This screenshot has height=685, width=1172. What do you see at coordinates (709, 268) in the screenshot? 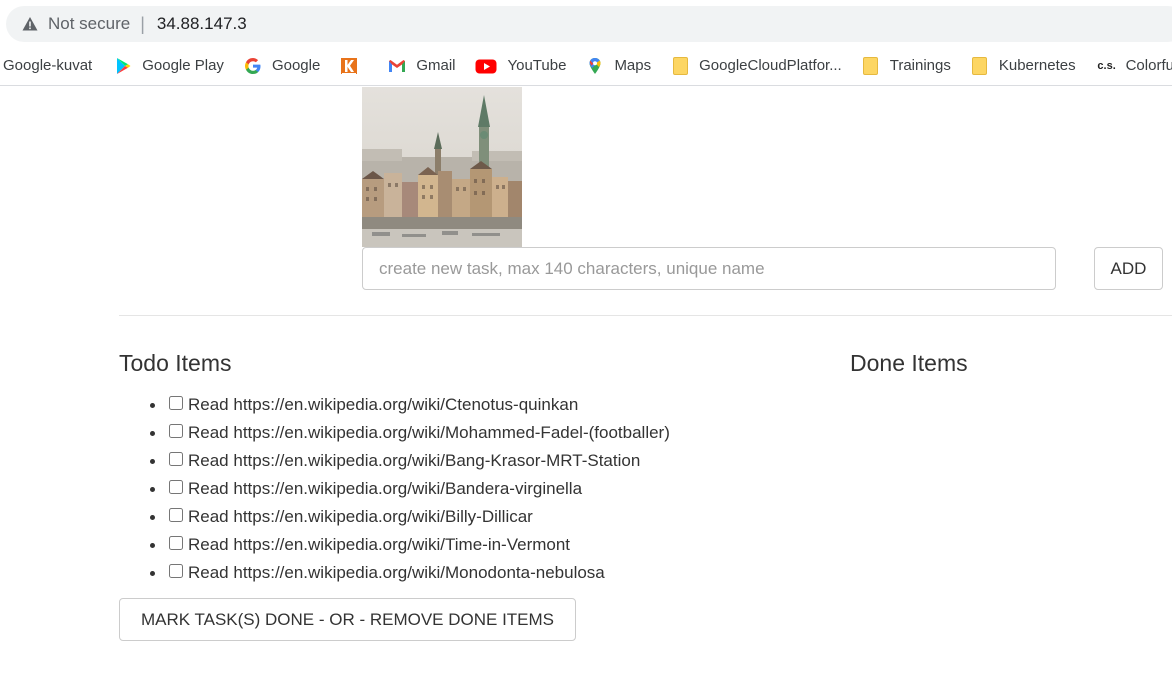
I see `new-task-input` at bounding box center [709, 268].